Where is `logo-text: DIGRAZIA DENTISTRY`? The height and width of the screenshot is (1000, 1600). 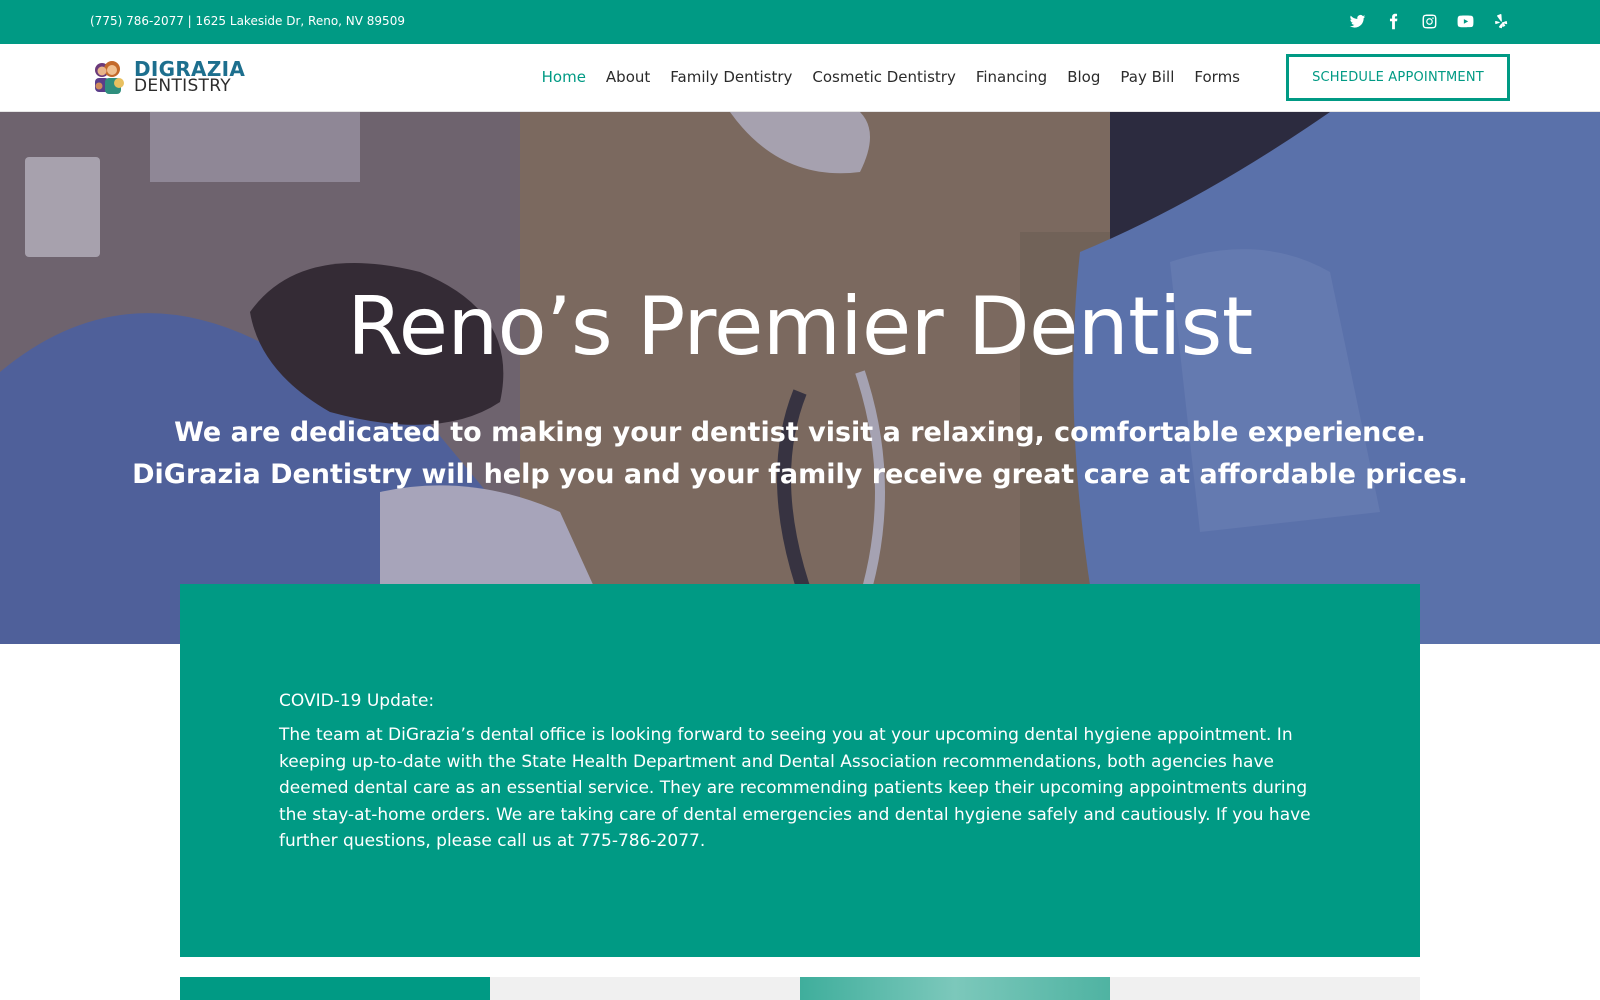 logo-text: DIGRAZIA DENTISTRY is located at coordinates (189, 77).